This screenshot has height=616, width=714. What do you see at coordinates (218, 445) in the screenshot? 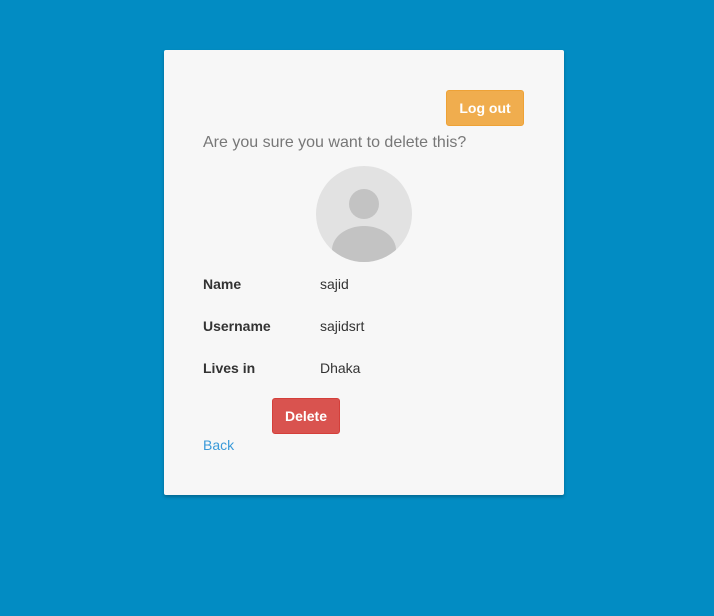
I see `back-link: Back` at bounding box center [218, 445].